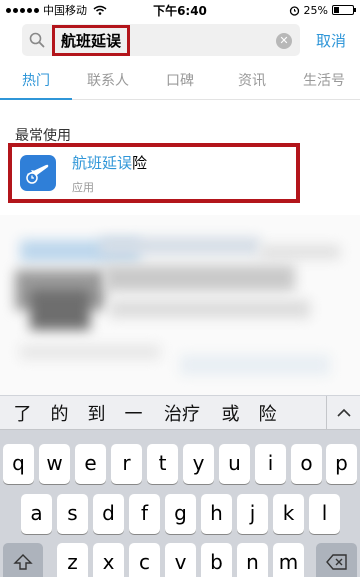 The width and height of the screenshot is (360, 577). I want to click on key-s: s, so click(72, 514).